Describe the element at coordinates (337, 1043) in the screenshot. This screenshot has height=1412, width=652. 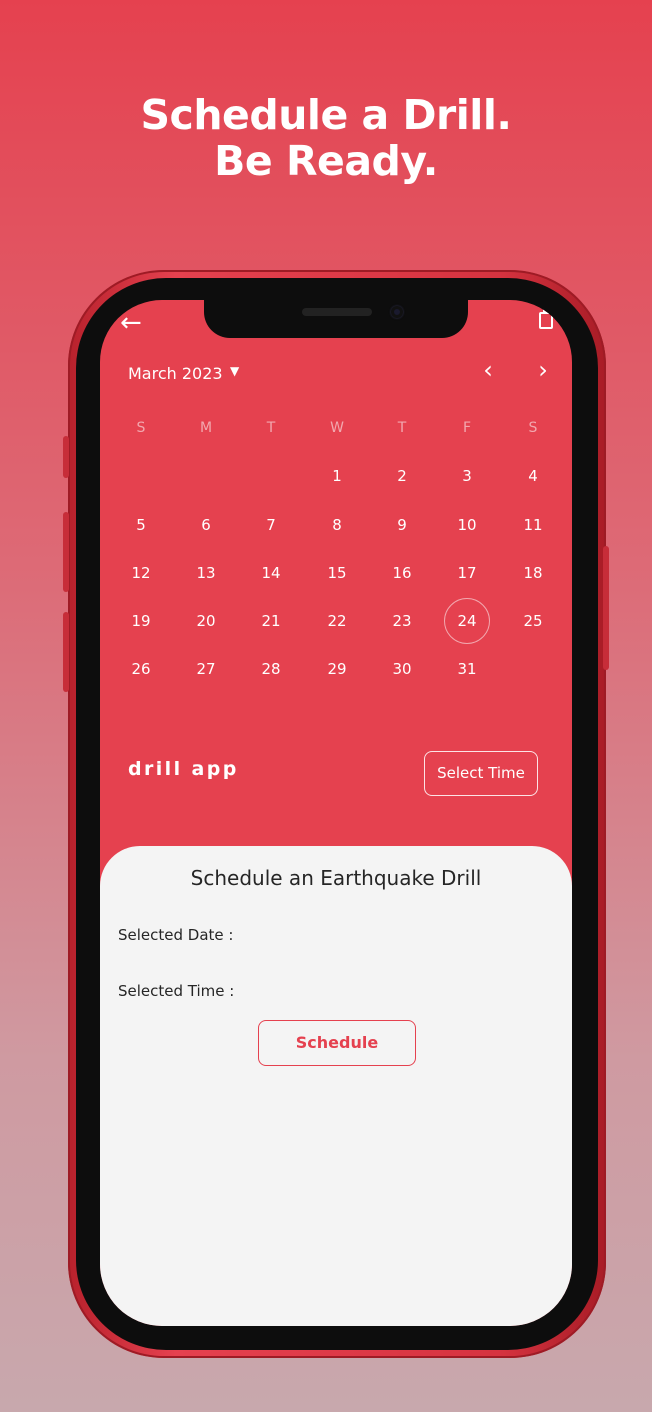
I see `schedule-button: Schedule` at that location.